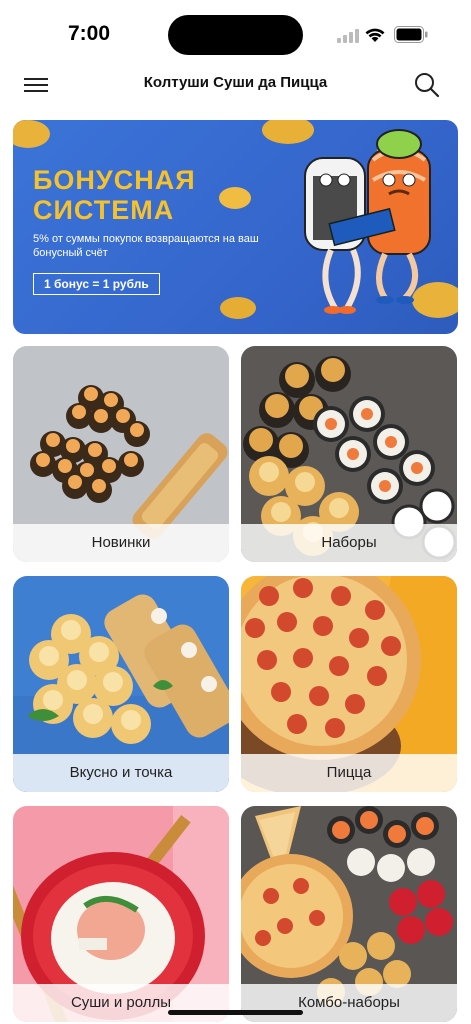 The image size is (471, 1024). Describe the element at coordinates (349, 684) in the screenshot. I see `category-card-pizza: Пицца` at that location.